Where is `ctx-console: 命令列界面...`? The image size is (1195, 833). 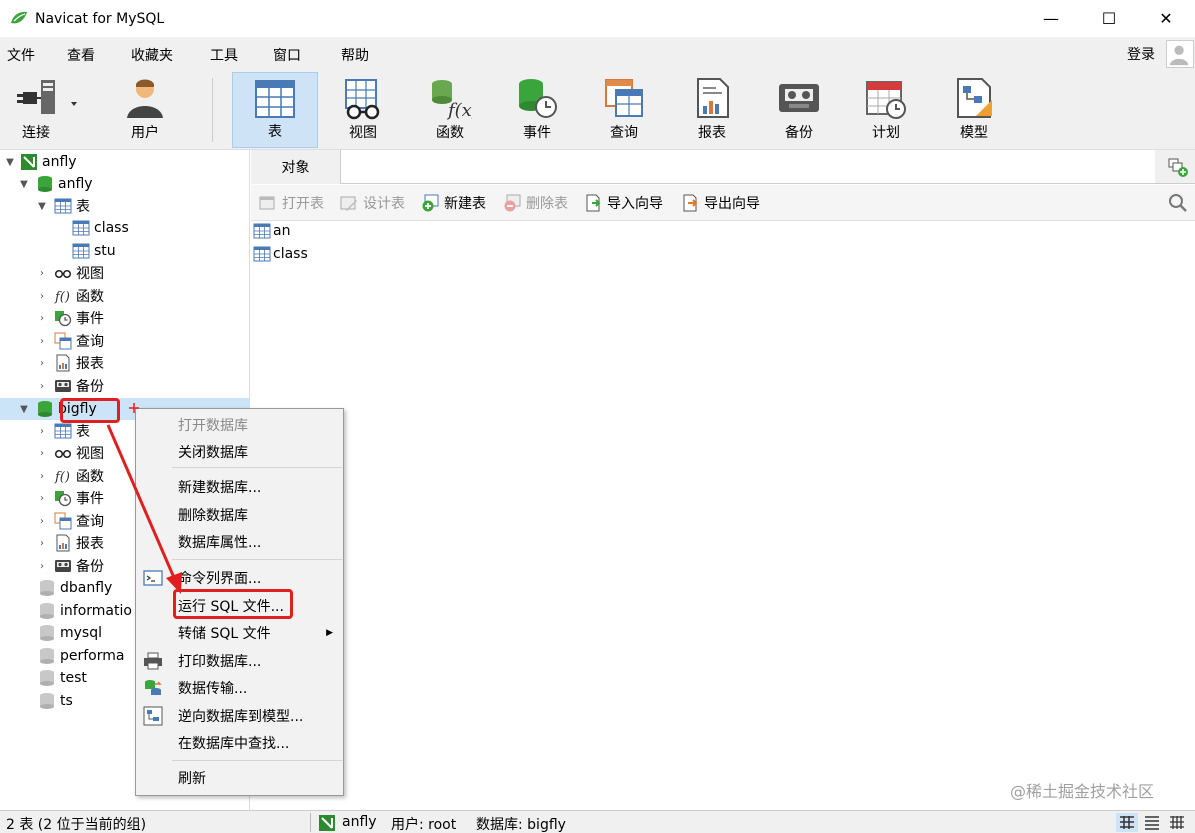 ctx-console: 命令列界面... is located at coordinates (239, 578).